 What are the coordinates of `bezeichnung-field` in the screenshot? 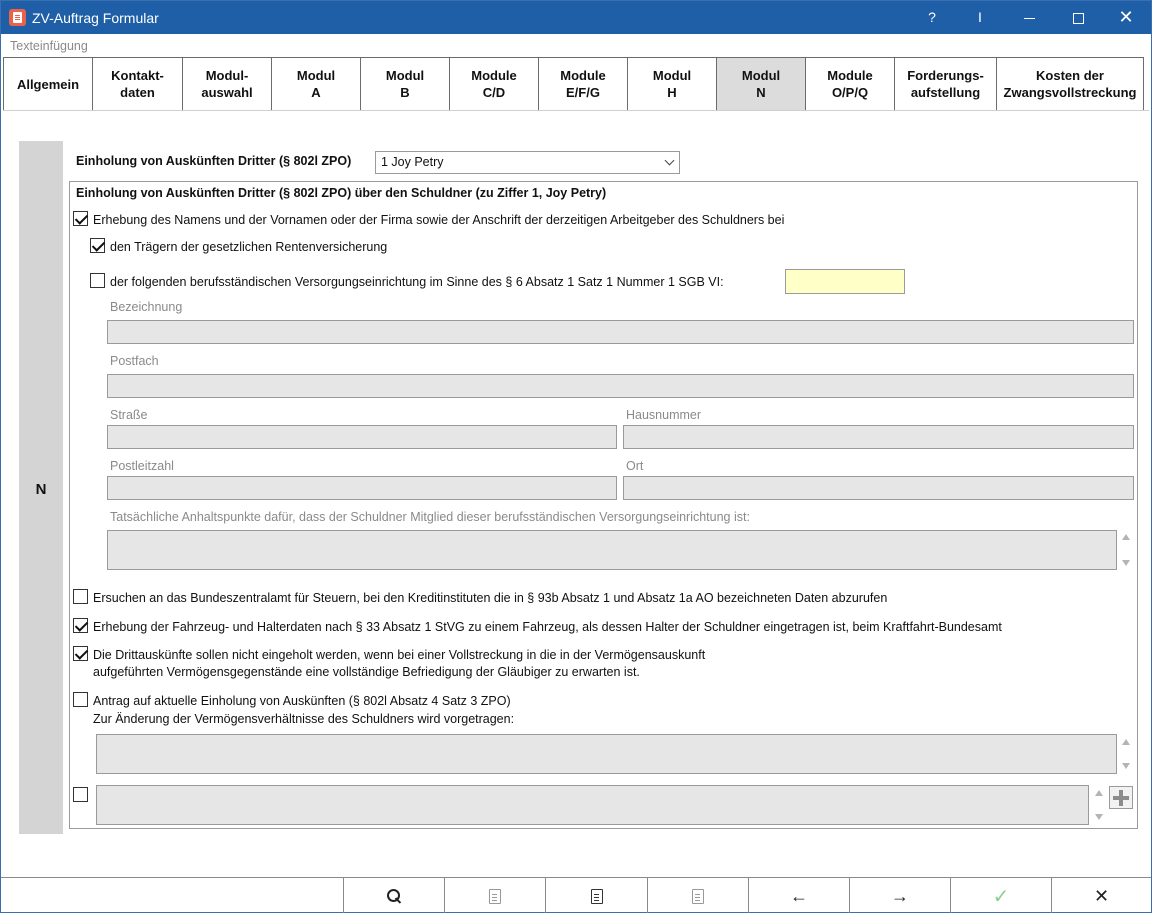 It's located at (620, 332).